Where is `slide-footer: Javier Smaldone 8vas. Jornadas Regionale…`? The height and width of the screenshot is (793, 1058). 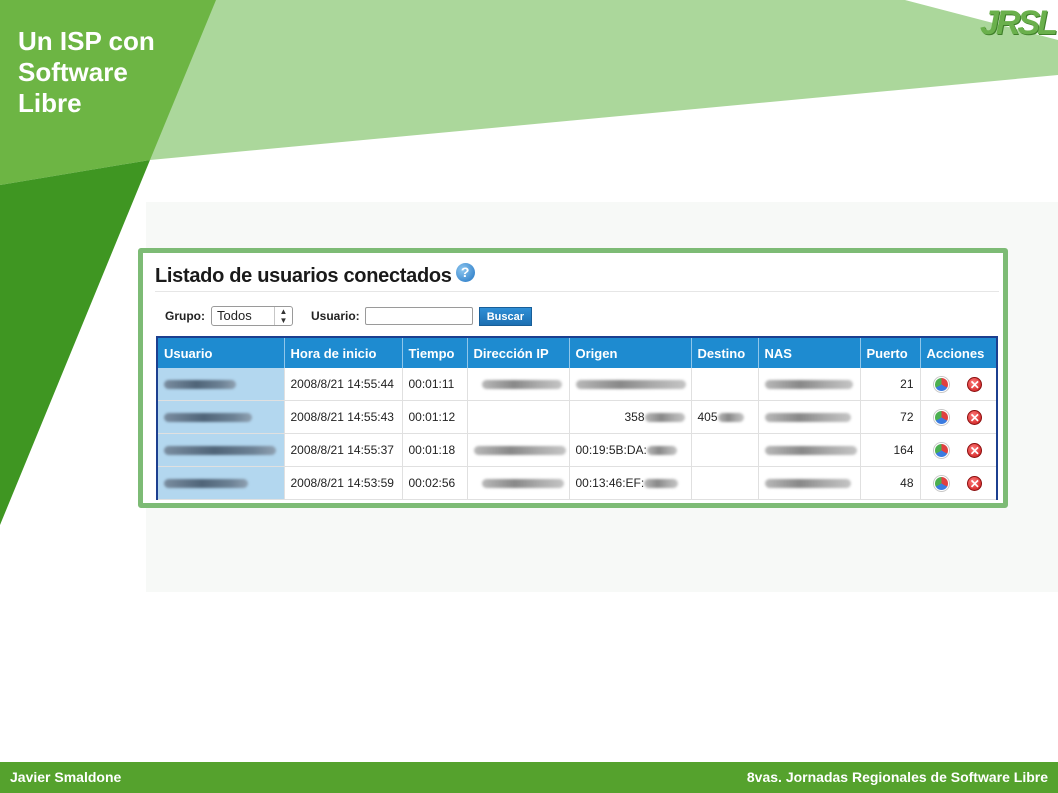
slide-footer: Javier Smaldone 8vas. Jornadas Regionale… is located at coordinates (529, 777).